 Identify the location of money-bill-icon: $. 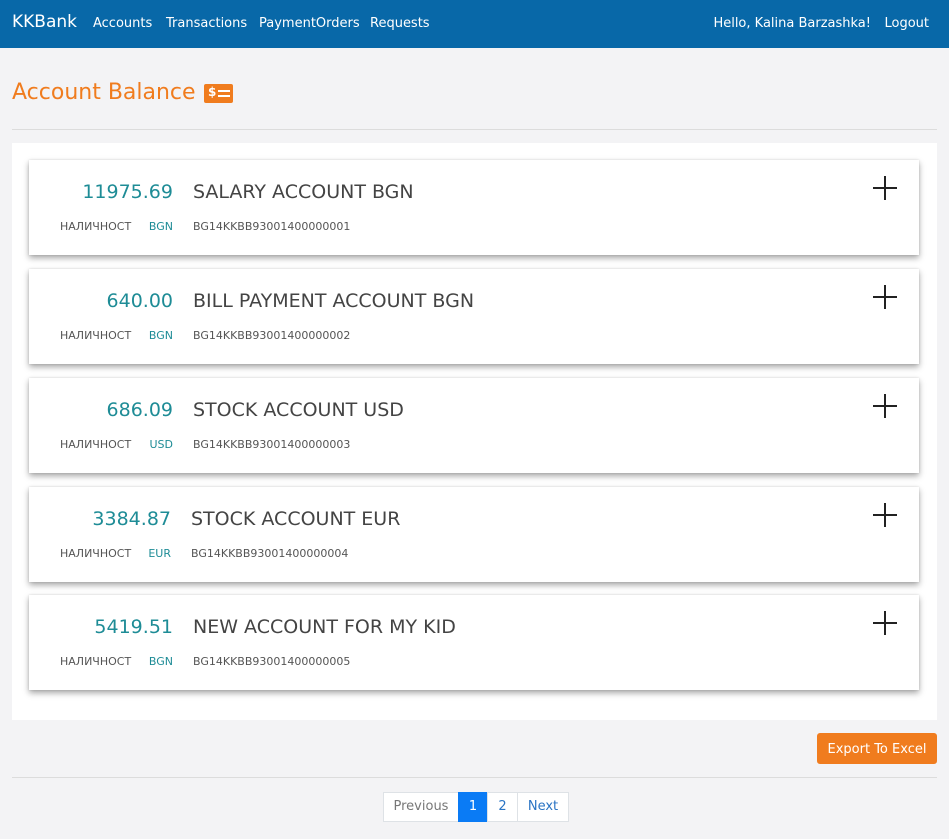
(218, 93).